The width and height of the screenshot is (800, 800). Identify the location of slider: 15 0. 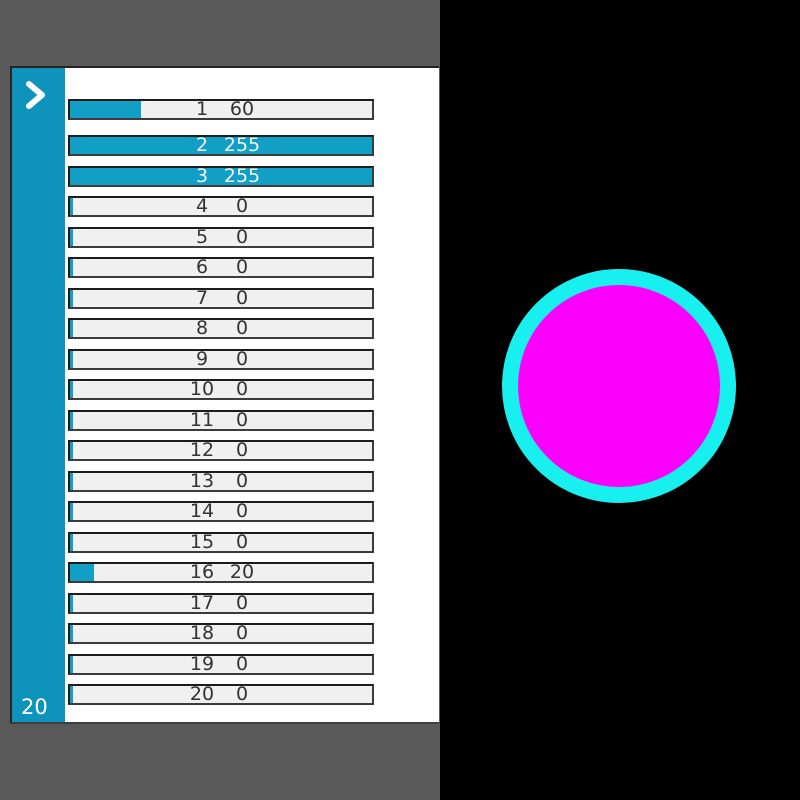
(221, 541).